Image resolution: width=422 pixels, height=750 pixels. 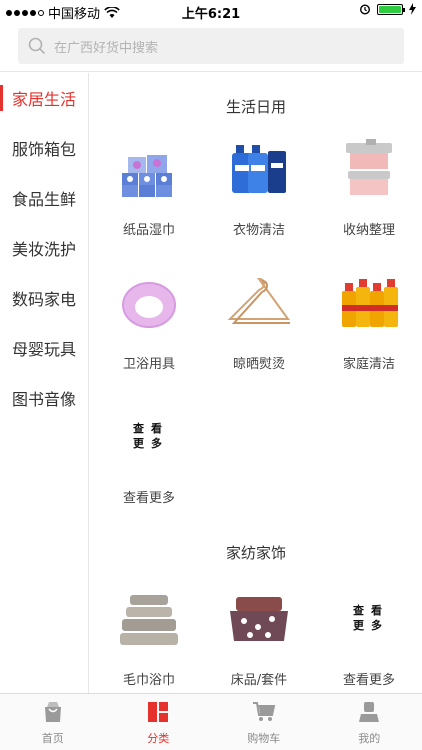 I want to click on status-right, so click(x=387, y=9).